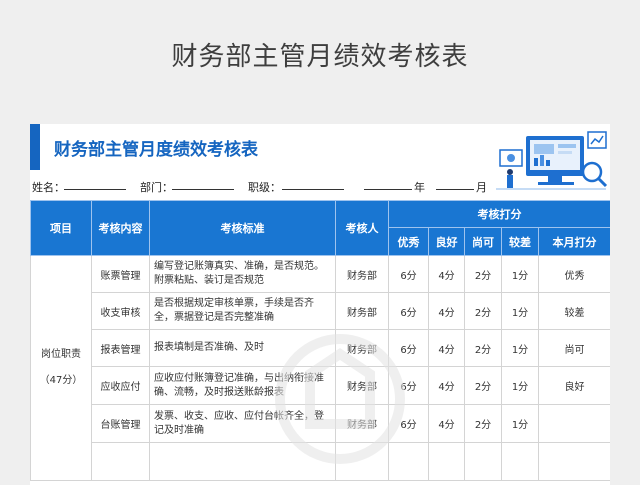 The image size is (640, 485). I want to click on header-standard: 考核标准, so click(242, 228).